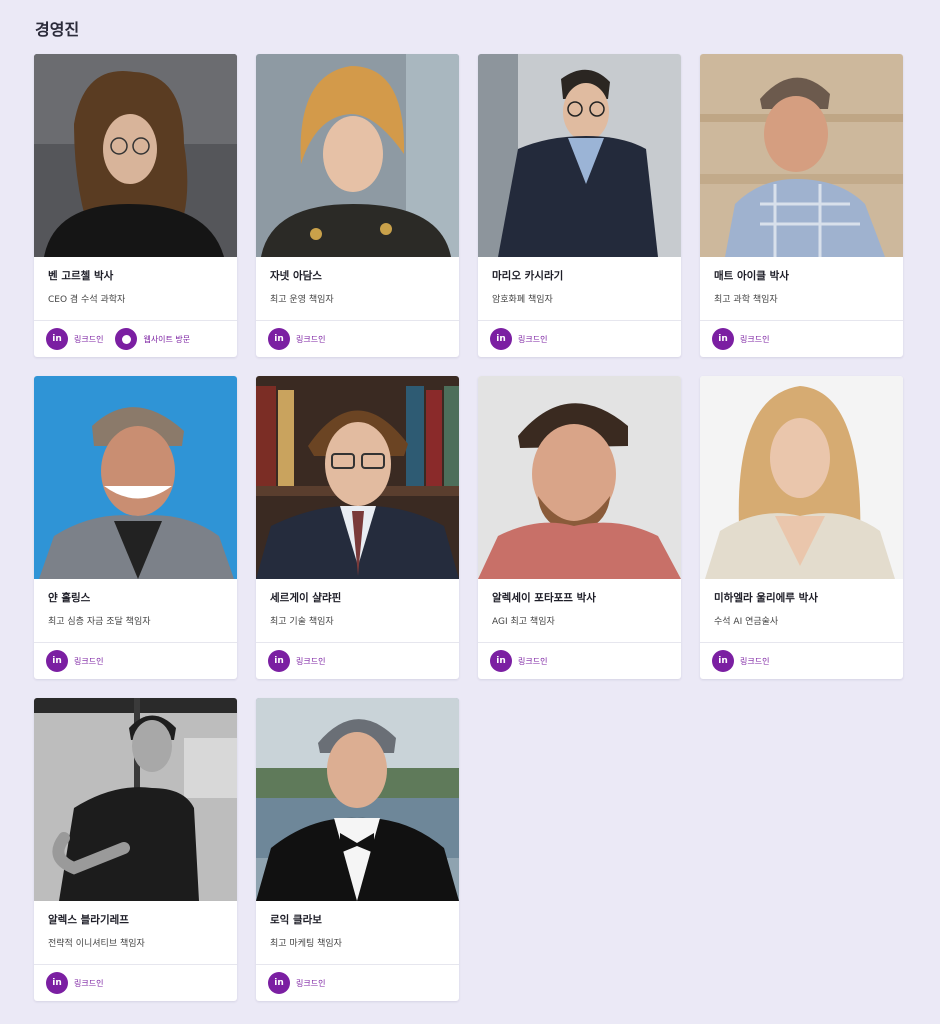 The width and height of the screenshot is (940, 1024). I want to click on member-info: 자넷 아담스 최고 운영 책임자, so click(357, 289).